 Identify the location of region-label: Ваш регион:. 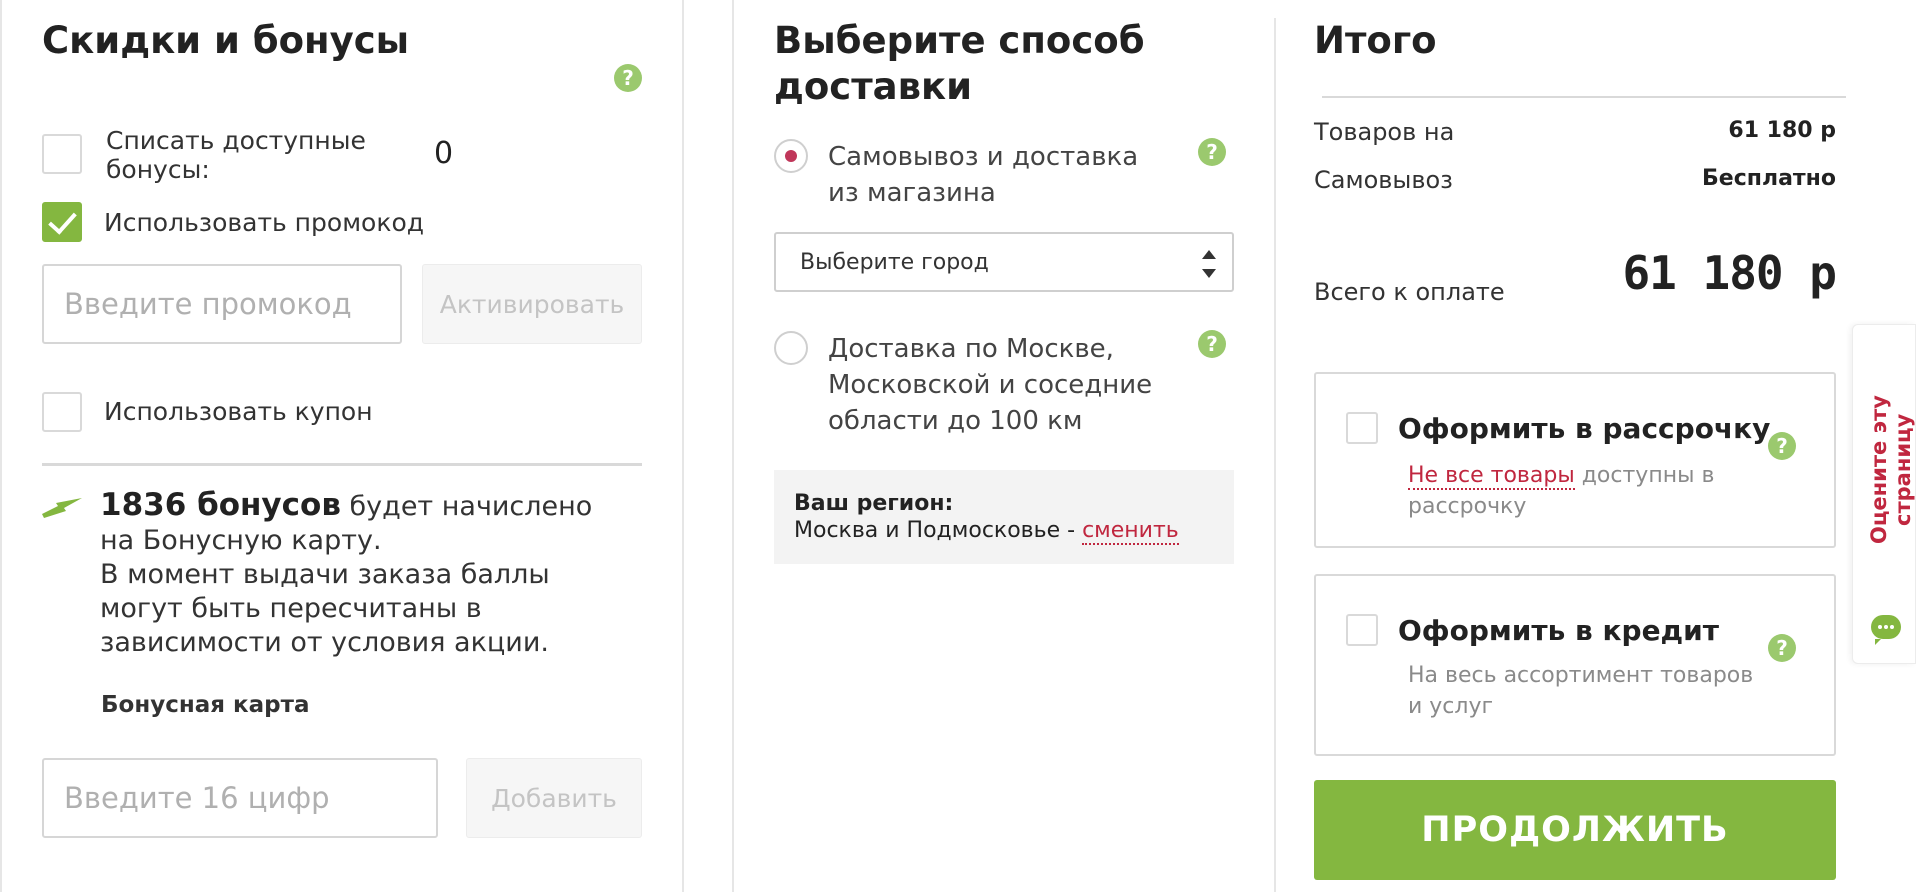
(874, 503).